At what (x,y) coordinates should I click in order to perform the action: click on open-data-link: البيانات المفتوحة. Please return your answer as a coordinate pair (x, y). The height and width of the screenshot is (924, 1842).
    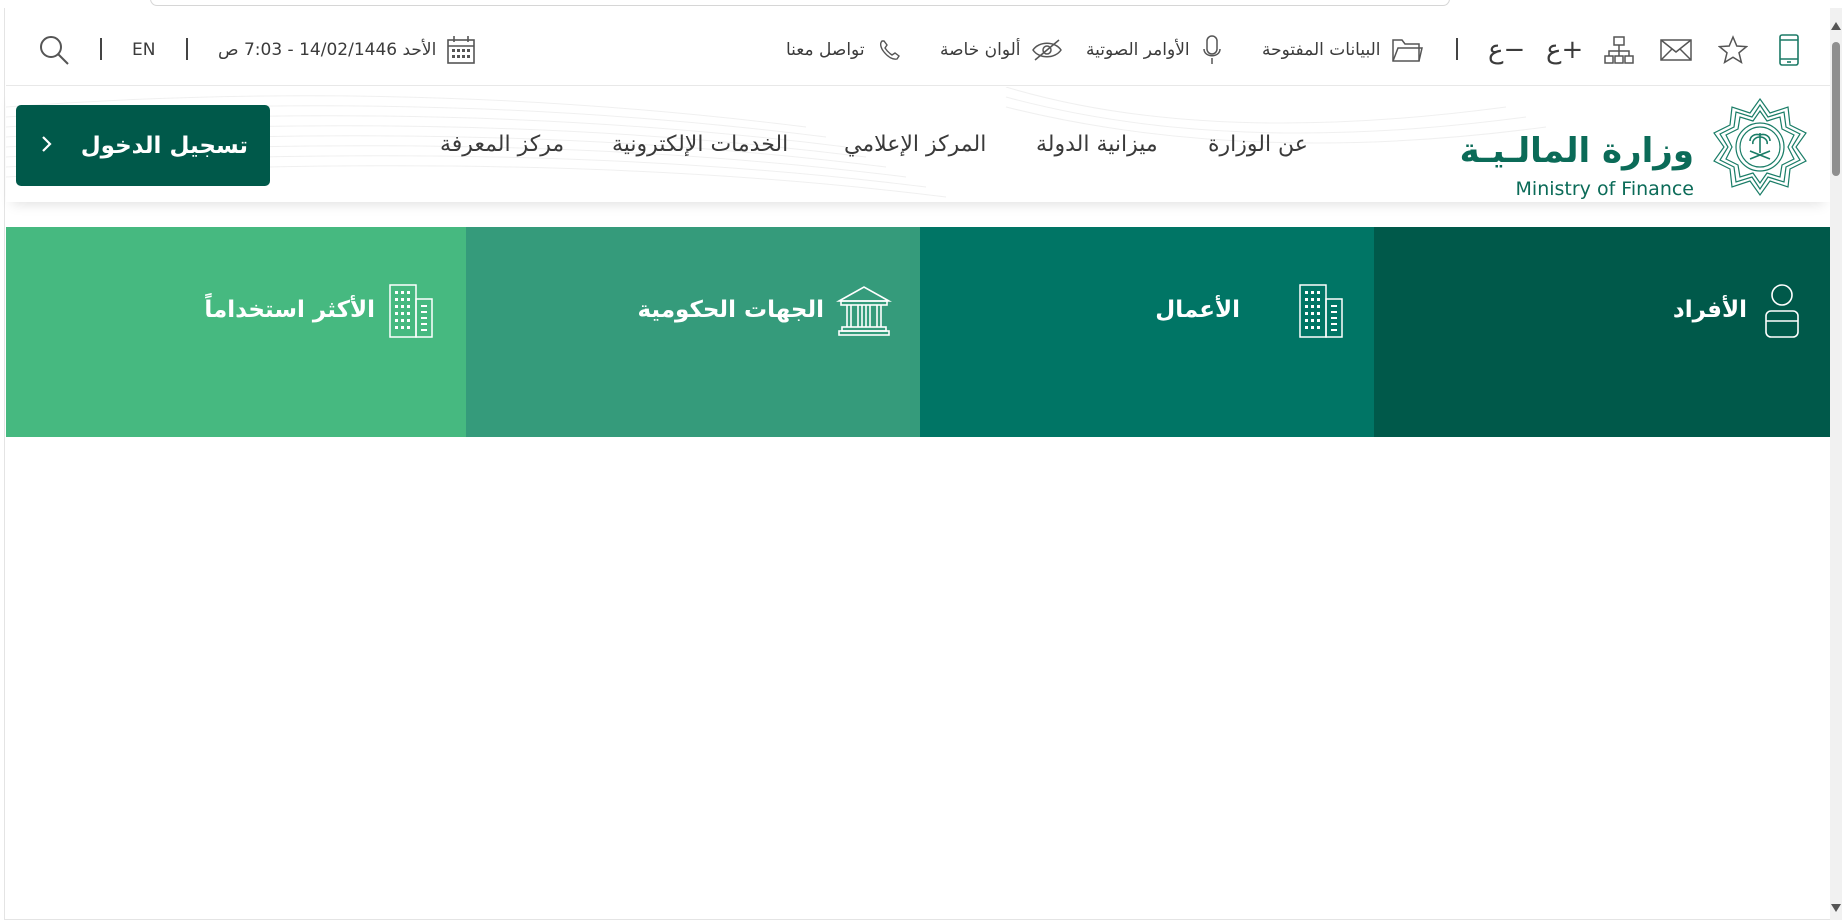
    Looking at the image, I should click on (1342, 50).